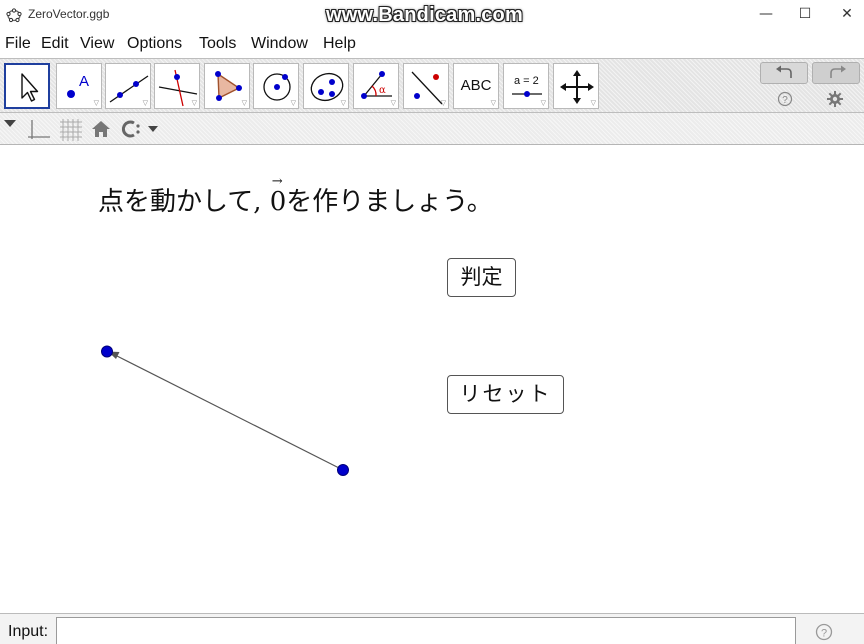  I want to click on cursor-icon, so click(30, 87).